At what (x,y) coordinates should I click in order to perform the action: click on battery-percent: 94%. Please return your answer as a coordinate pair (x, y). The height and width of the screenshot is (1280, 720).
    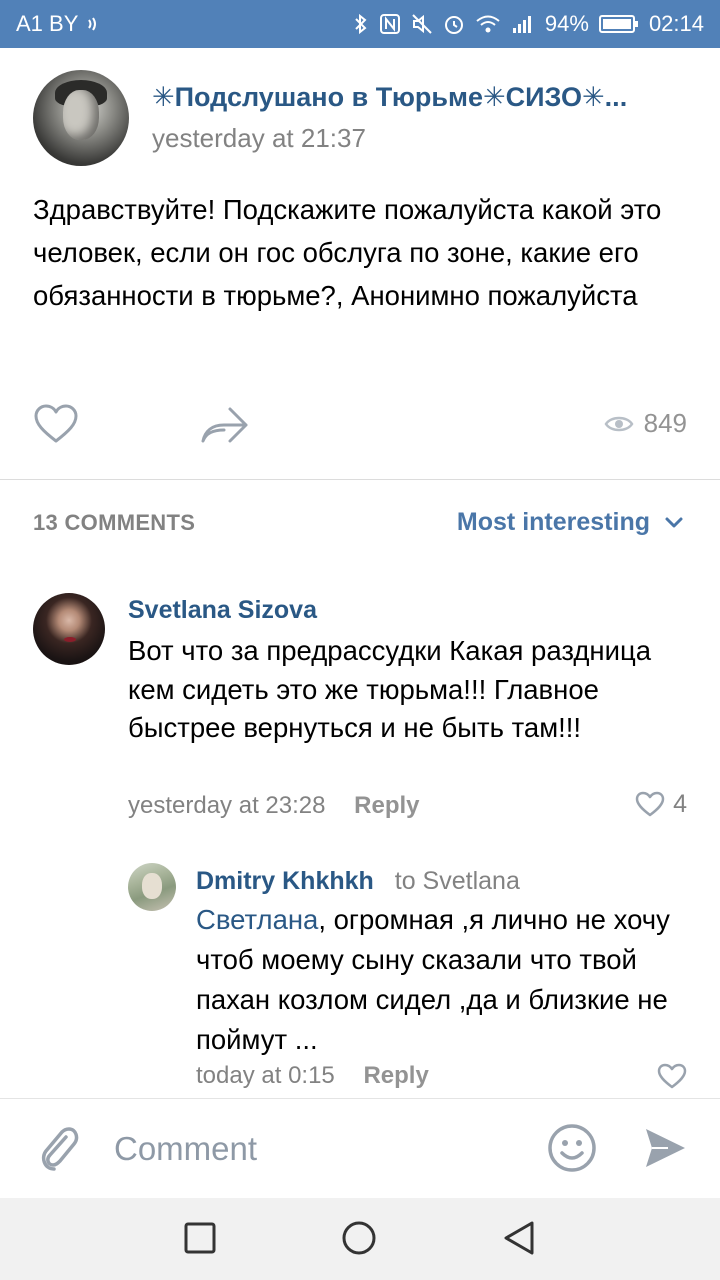
    Looking at the image, I should click on (566, 23).